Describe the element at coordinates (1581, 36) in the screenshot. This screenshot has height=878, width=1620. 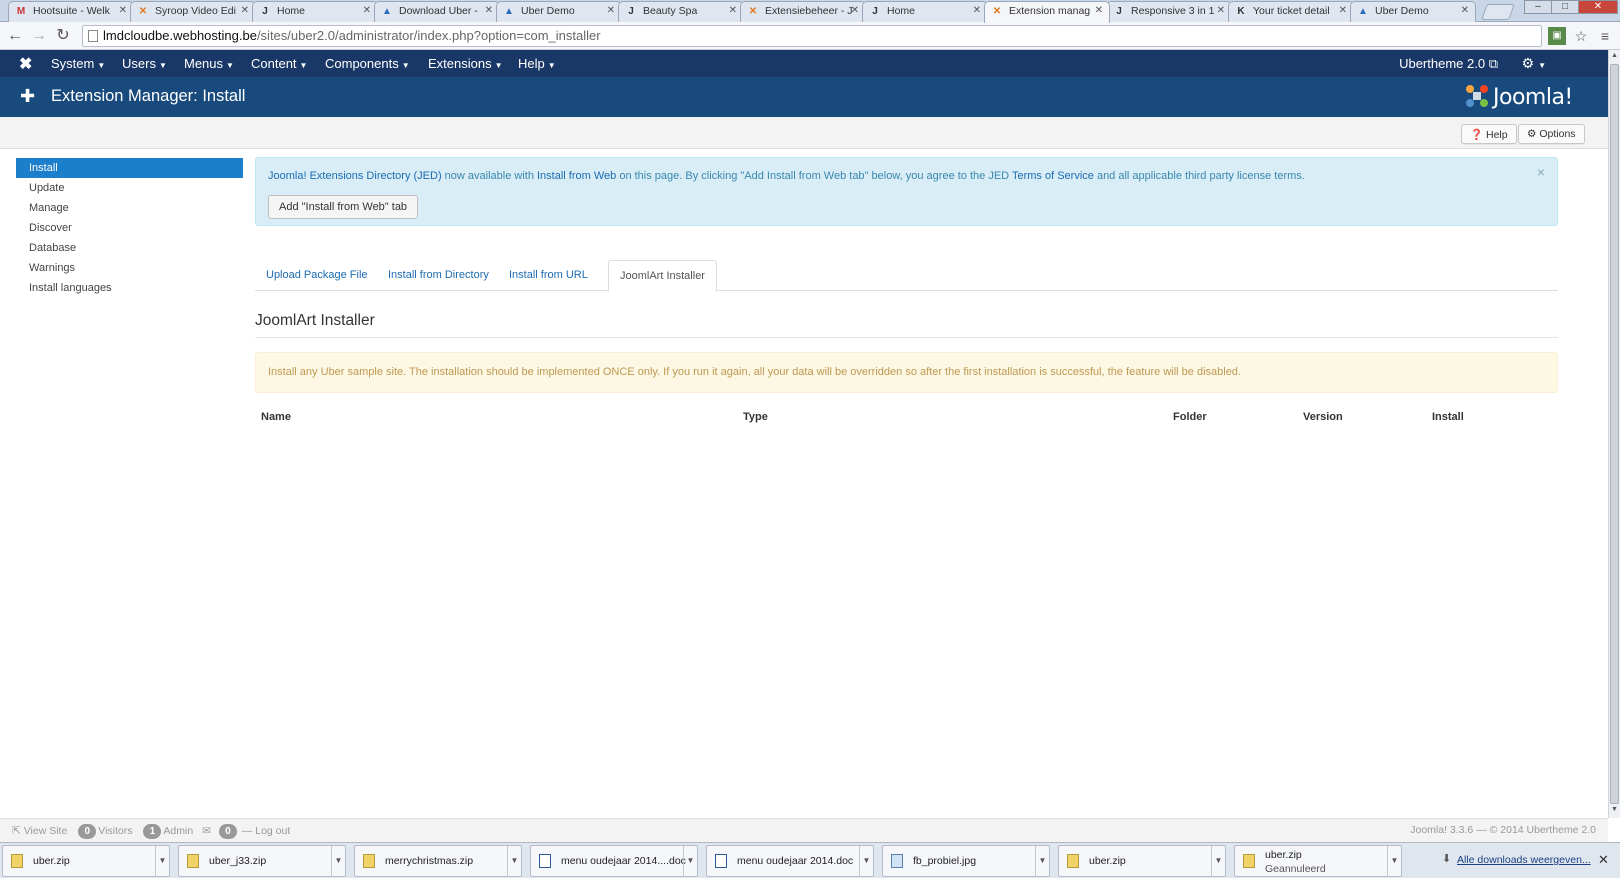
I see `bookmark-star-icon: ☆` at that location.